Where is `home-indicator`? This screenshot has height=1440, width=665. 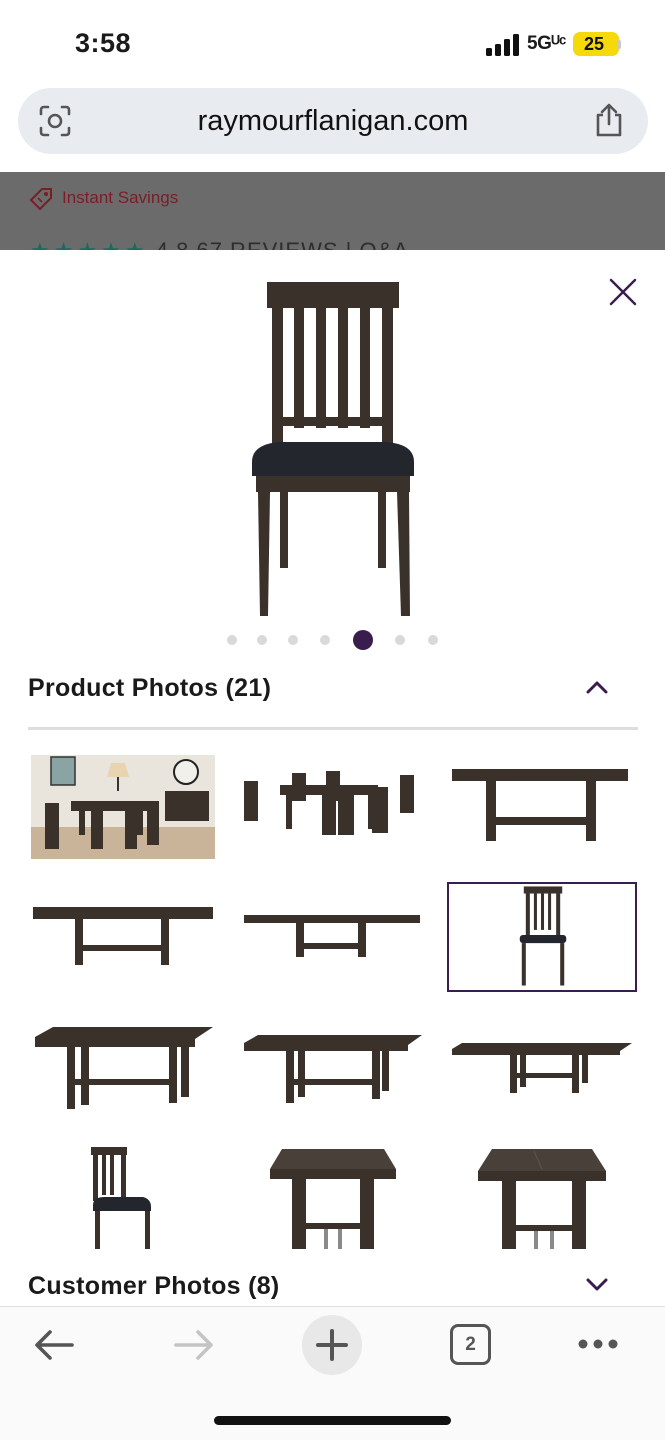 home-indicator is located at coordinates (332, 1420).